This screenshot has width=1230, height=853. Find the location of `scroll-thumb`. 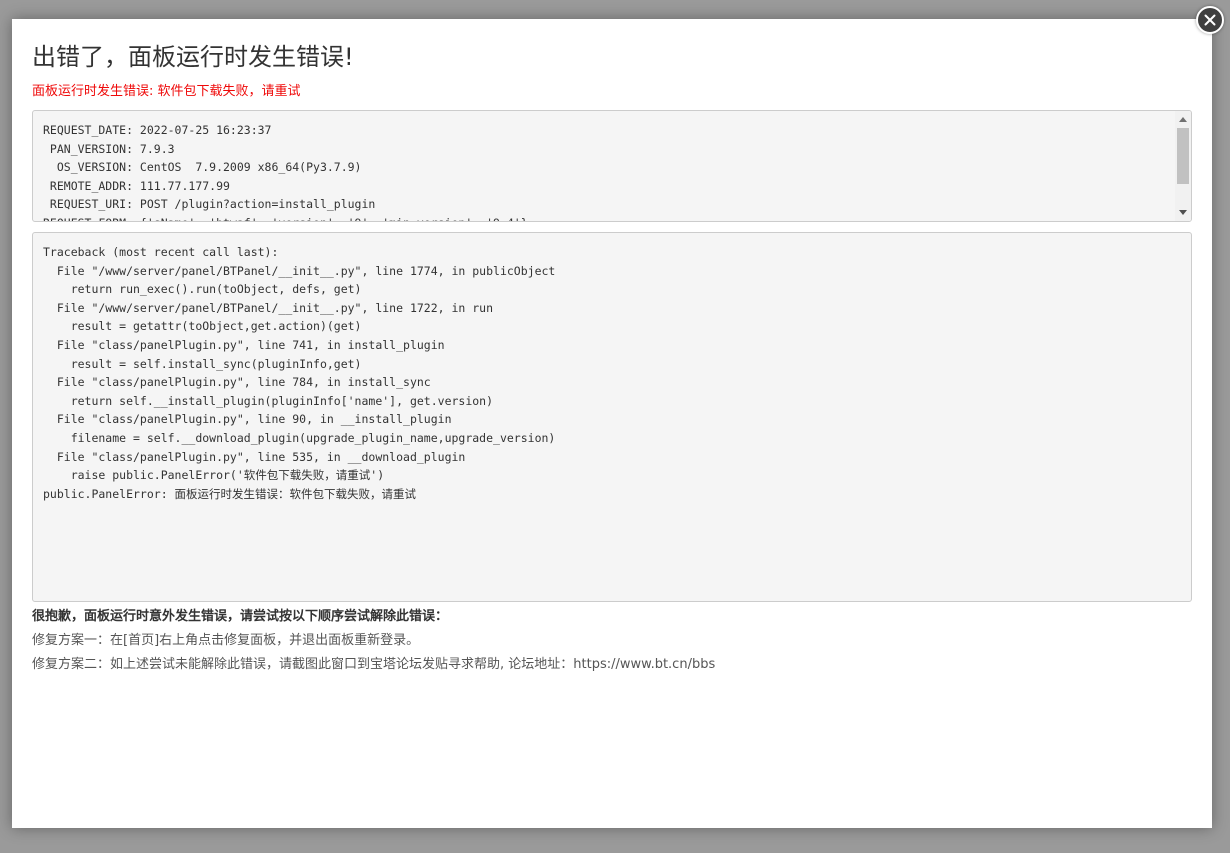

scroll-thumb is located at coordinates (1183, 156).